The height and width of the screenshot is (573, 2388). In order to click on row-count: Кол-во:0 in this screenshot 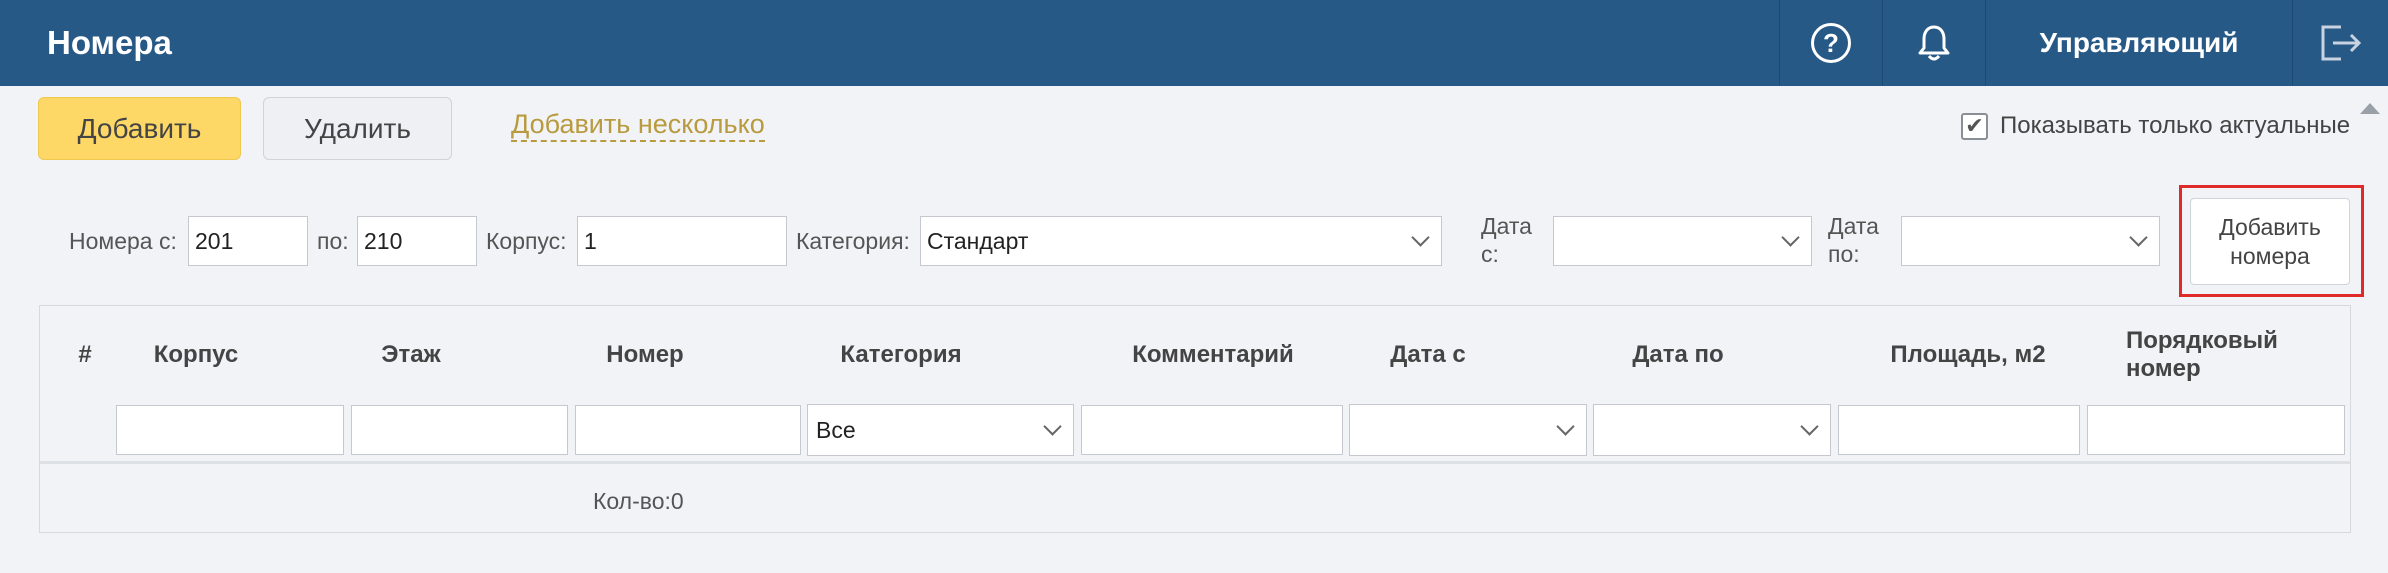, I will do `click(638, 501)`.